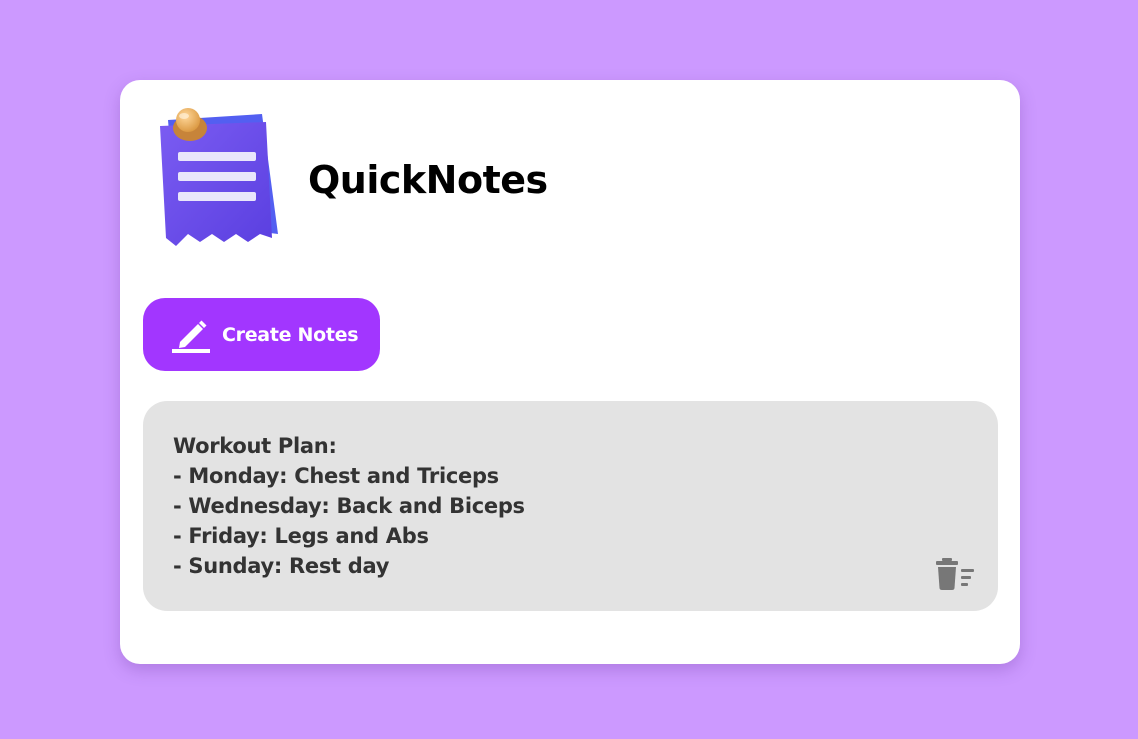 This screenshot has height=739, width=1138. I want to click on note-line: - Friday: Legs and Abs, so click(301, 536).